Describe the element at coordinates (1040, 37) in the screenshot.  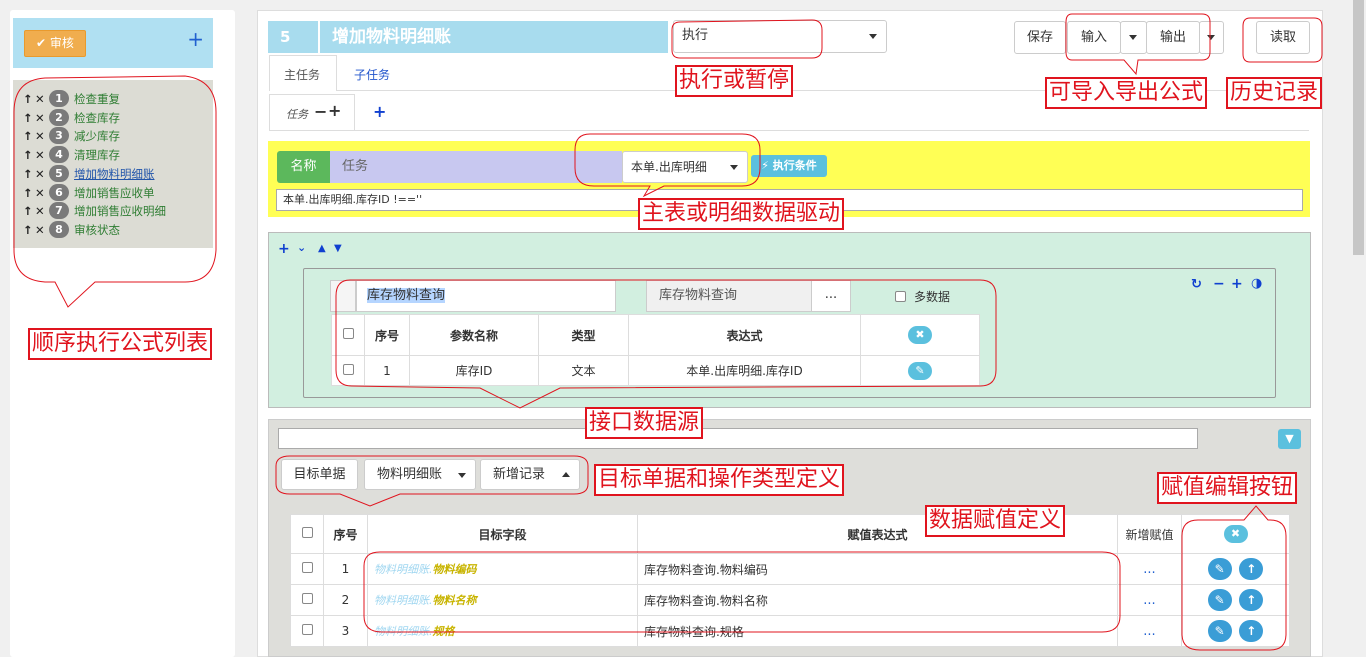
I see `save-button: 保存` at that location.